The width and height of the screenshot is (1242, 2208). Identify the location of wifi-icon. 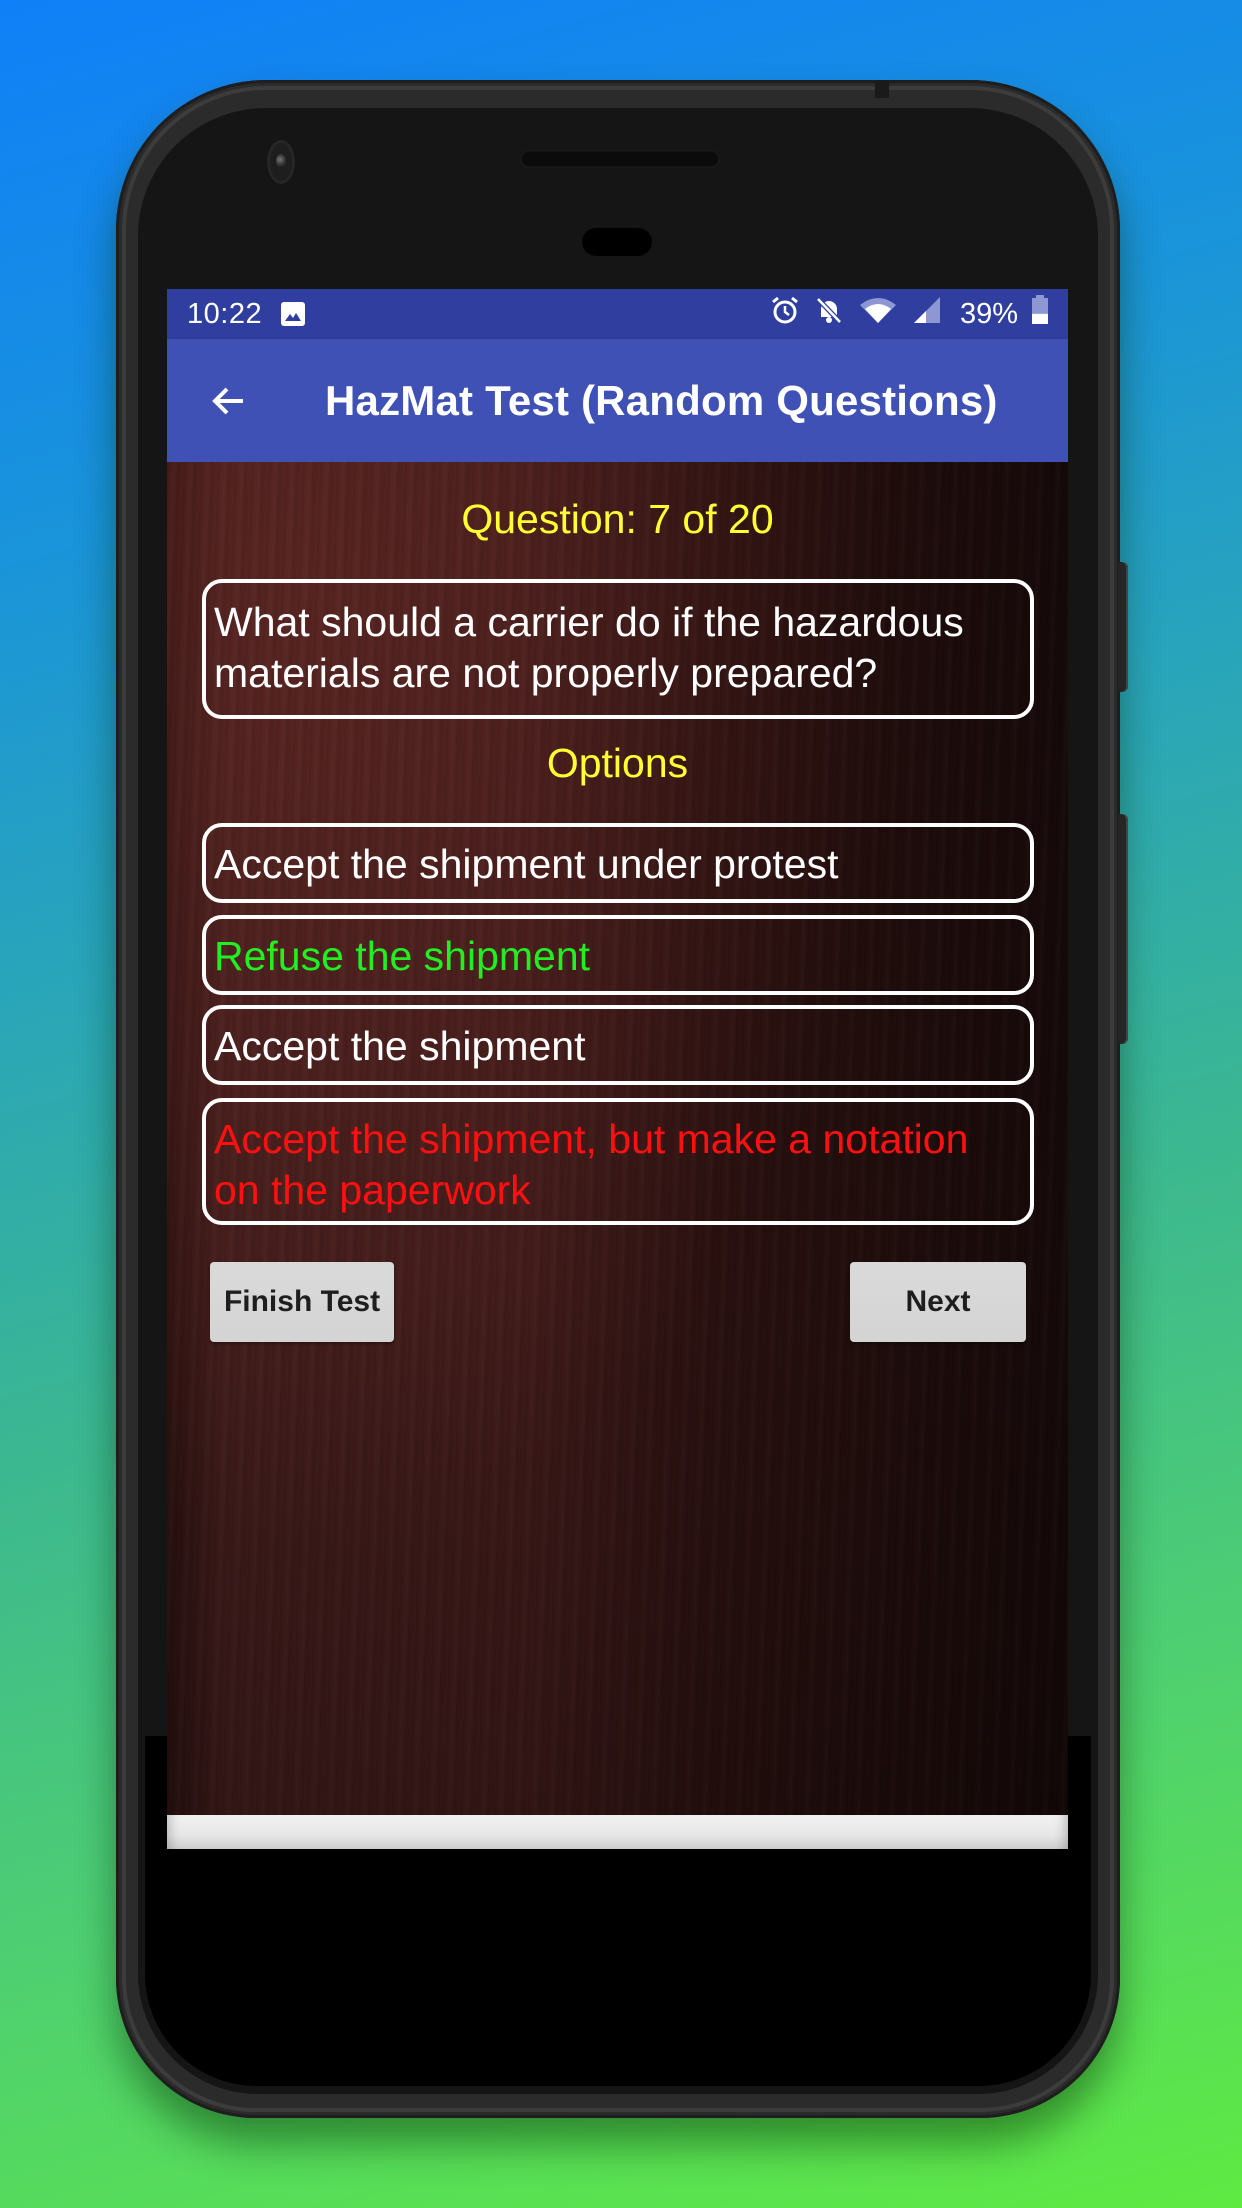
(878, 314).